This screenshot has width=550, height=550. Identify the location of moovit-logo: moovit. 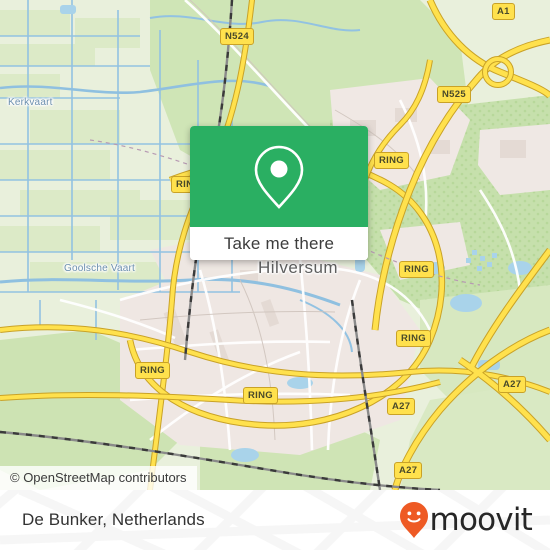
(466, 520).